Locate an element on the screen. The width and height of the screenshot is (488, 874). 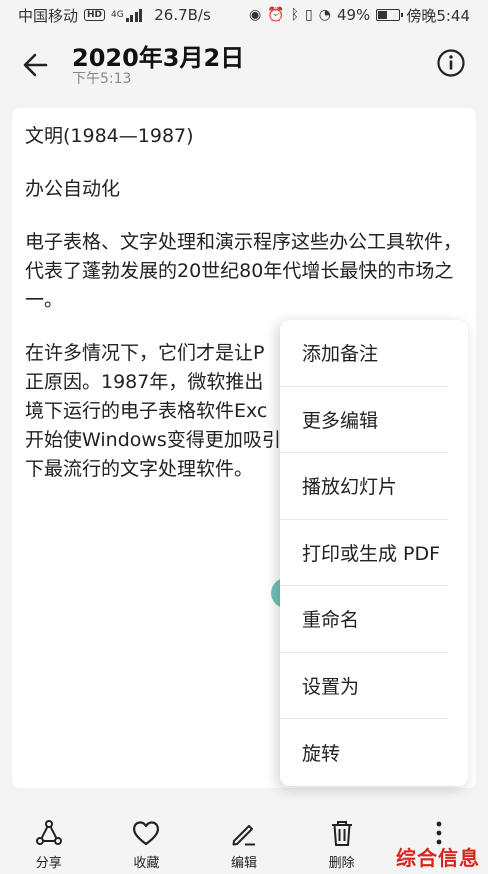
bluetooth-icon: ᛒ is located at coordinates (295, 15).